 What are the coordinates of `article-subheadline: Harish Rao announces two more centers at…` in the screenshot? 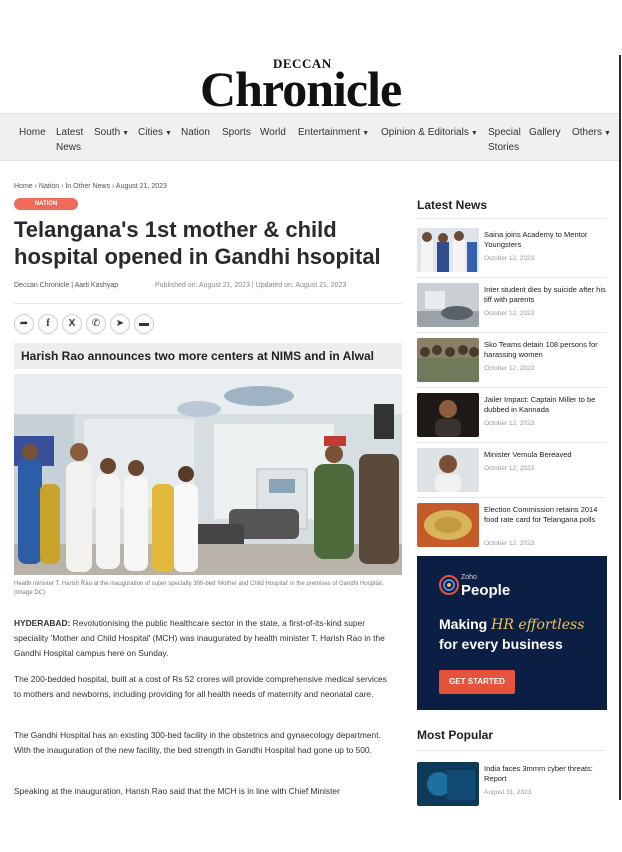 It's located at (208, 356).